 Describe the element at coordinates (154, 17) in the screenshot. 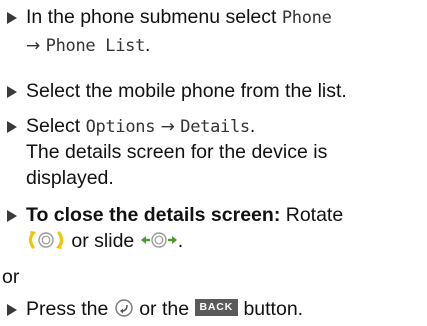

I see `step-1-prefix: In the phone submenu select` at that location.